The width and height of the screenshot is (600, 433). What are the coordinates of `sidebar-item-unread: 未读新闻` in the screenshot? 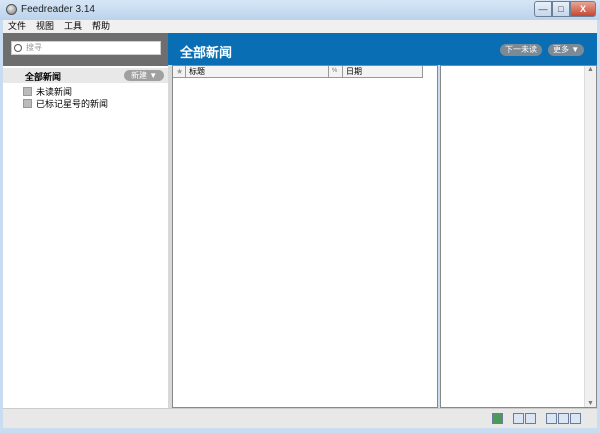 It's located at (47, 91).